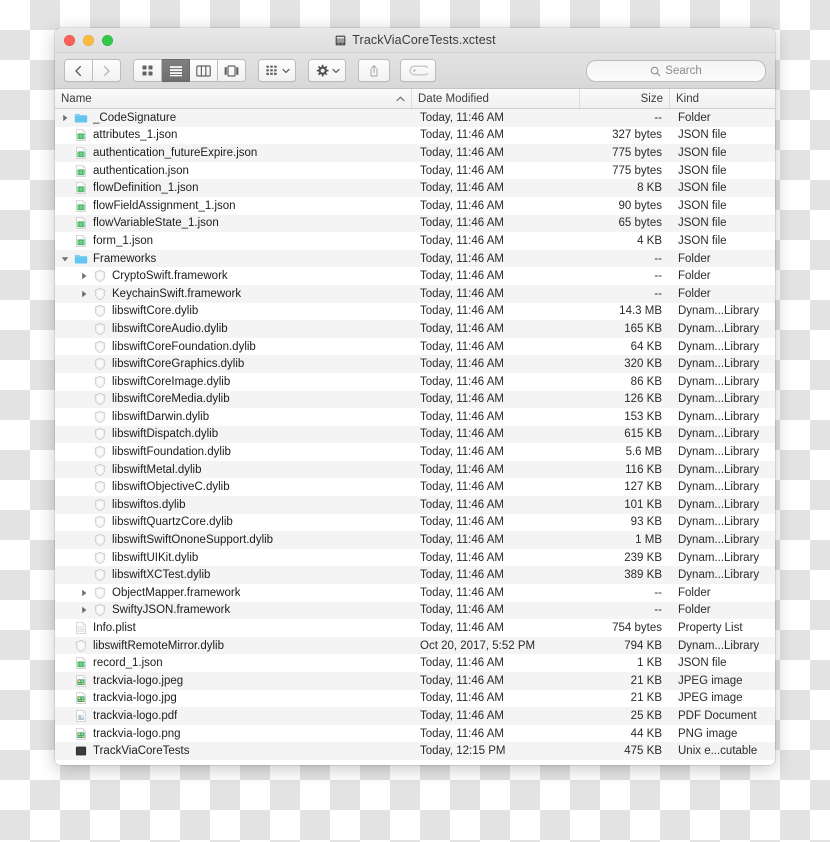  What do you see at coordinates (78, 70) in the screenshot?
I see `back-button` at bounding box center [78, 70].